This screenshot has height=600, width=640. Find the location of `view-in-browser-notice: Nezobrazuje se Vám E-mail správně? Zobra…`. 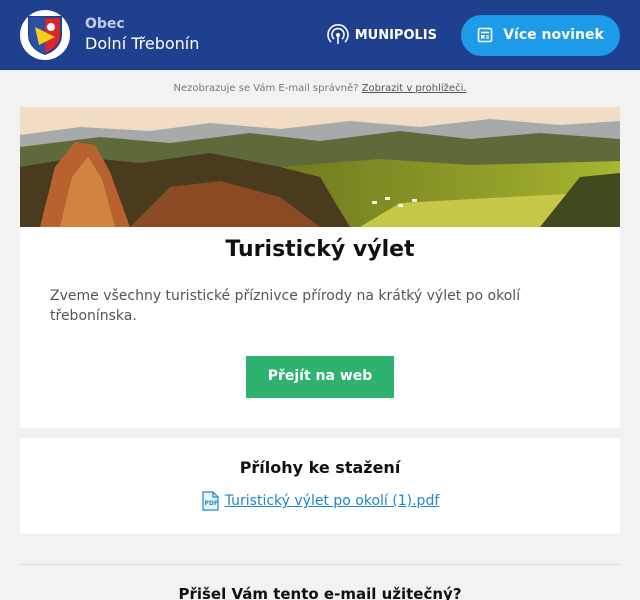

view-in-browser-notice: Nezobrazuje se Vám E-mail správně? Zobra… is located at coordinates (320, 90).